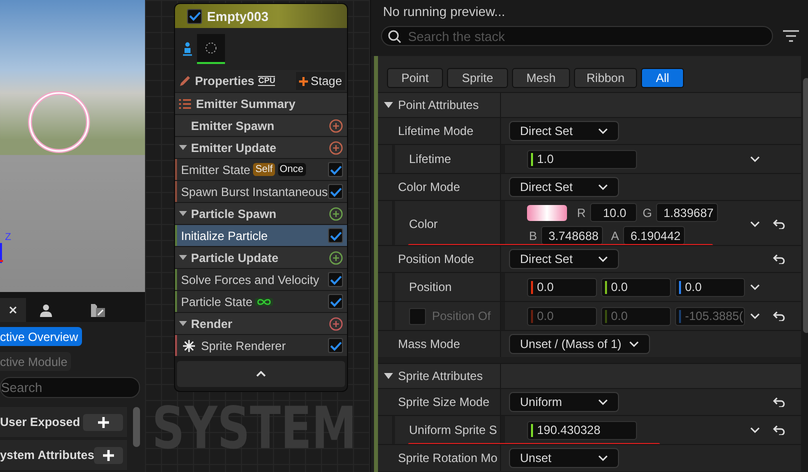  Describe the element at coordinates (237, 16) in the screenshot. I see `node-title: Empty003` at that location.